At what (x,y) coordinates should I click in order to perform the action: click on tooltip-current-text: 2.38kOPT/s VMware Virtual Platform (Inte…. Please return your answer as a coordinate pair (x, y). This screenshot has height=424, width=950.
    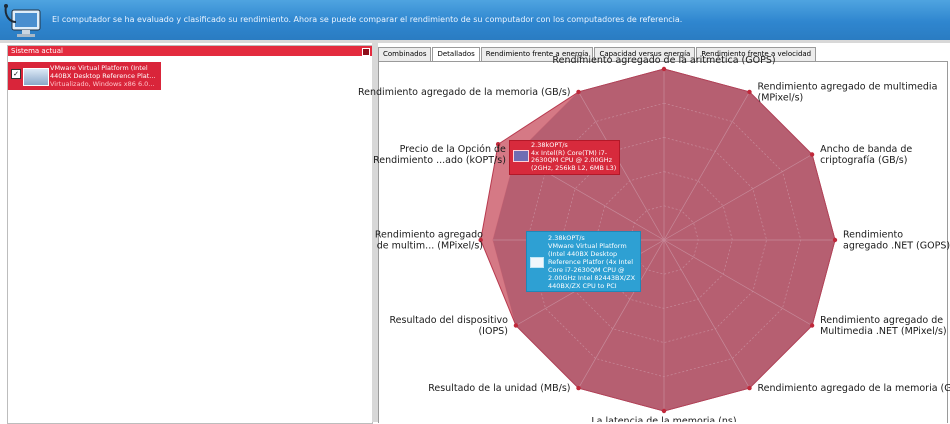
    Looking at the image, I should click on (592, 263).